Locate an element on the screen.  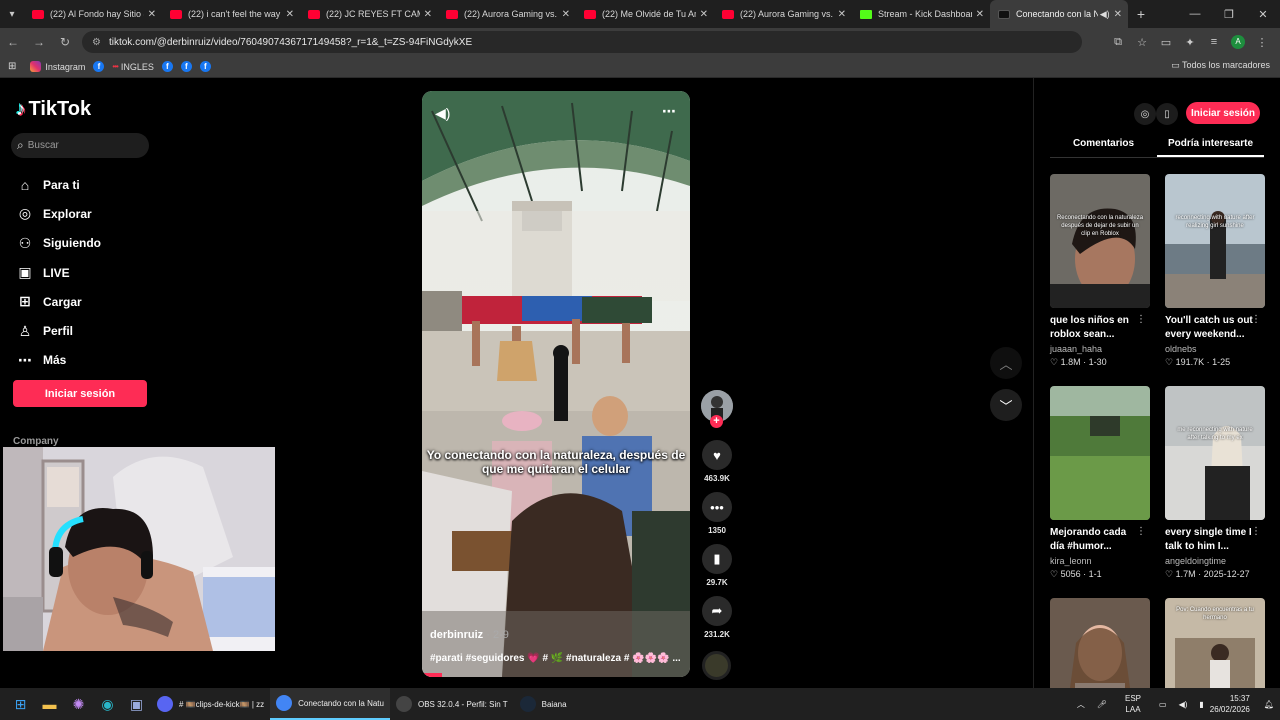
back-icon: ← is located at coordinates (13, 42).